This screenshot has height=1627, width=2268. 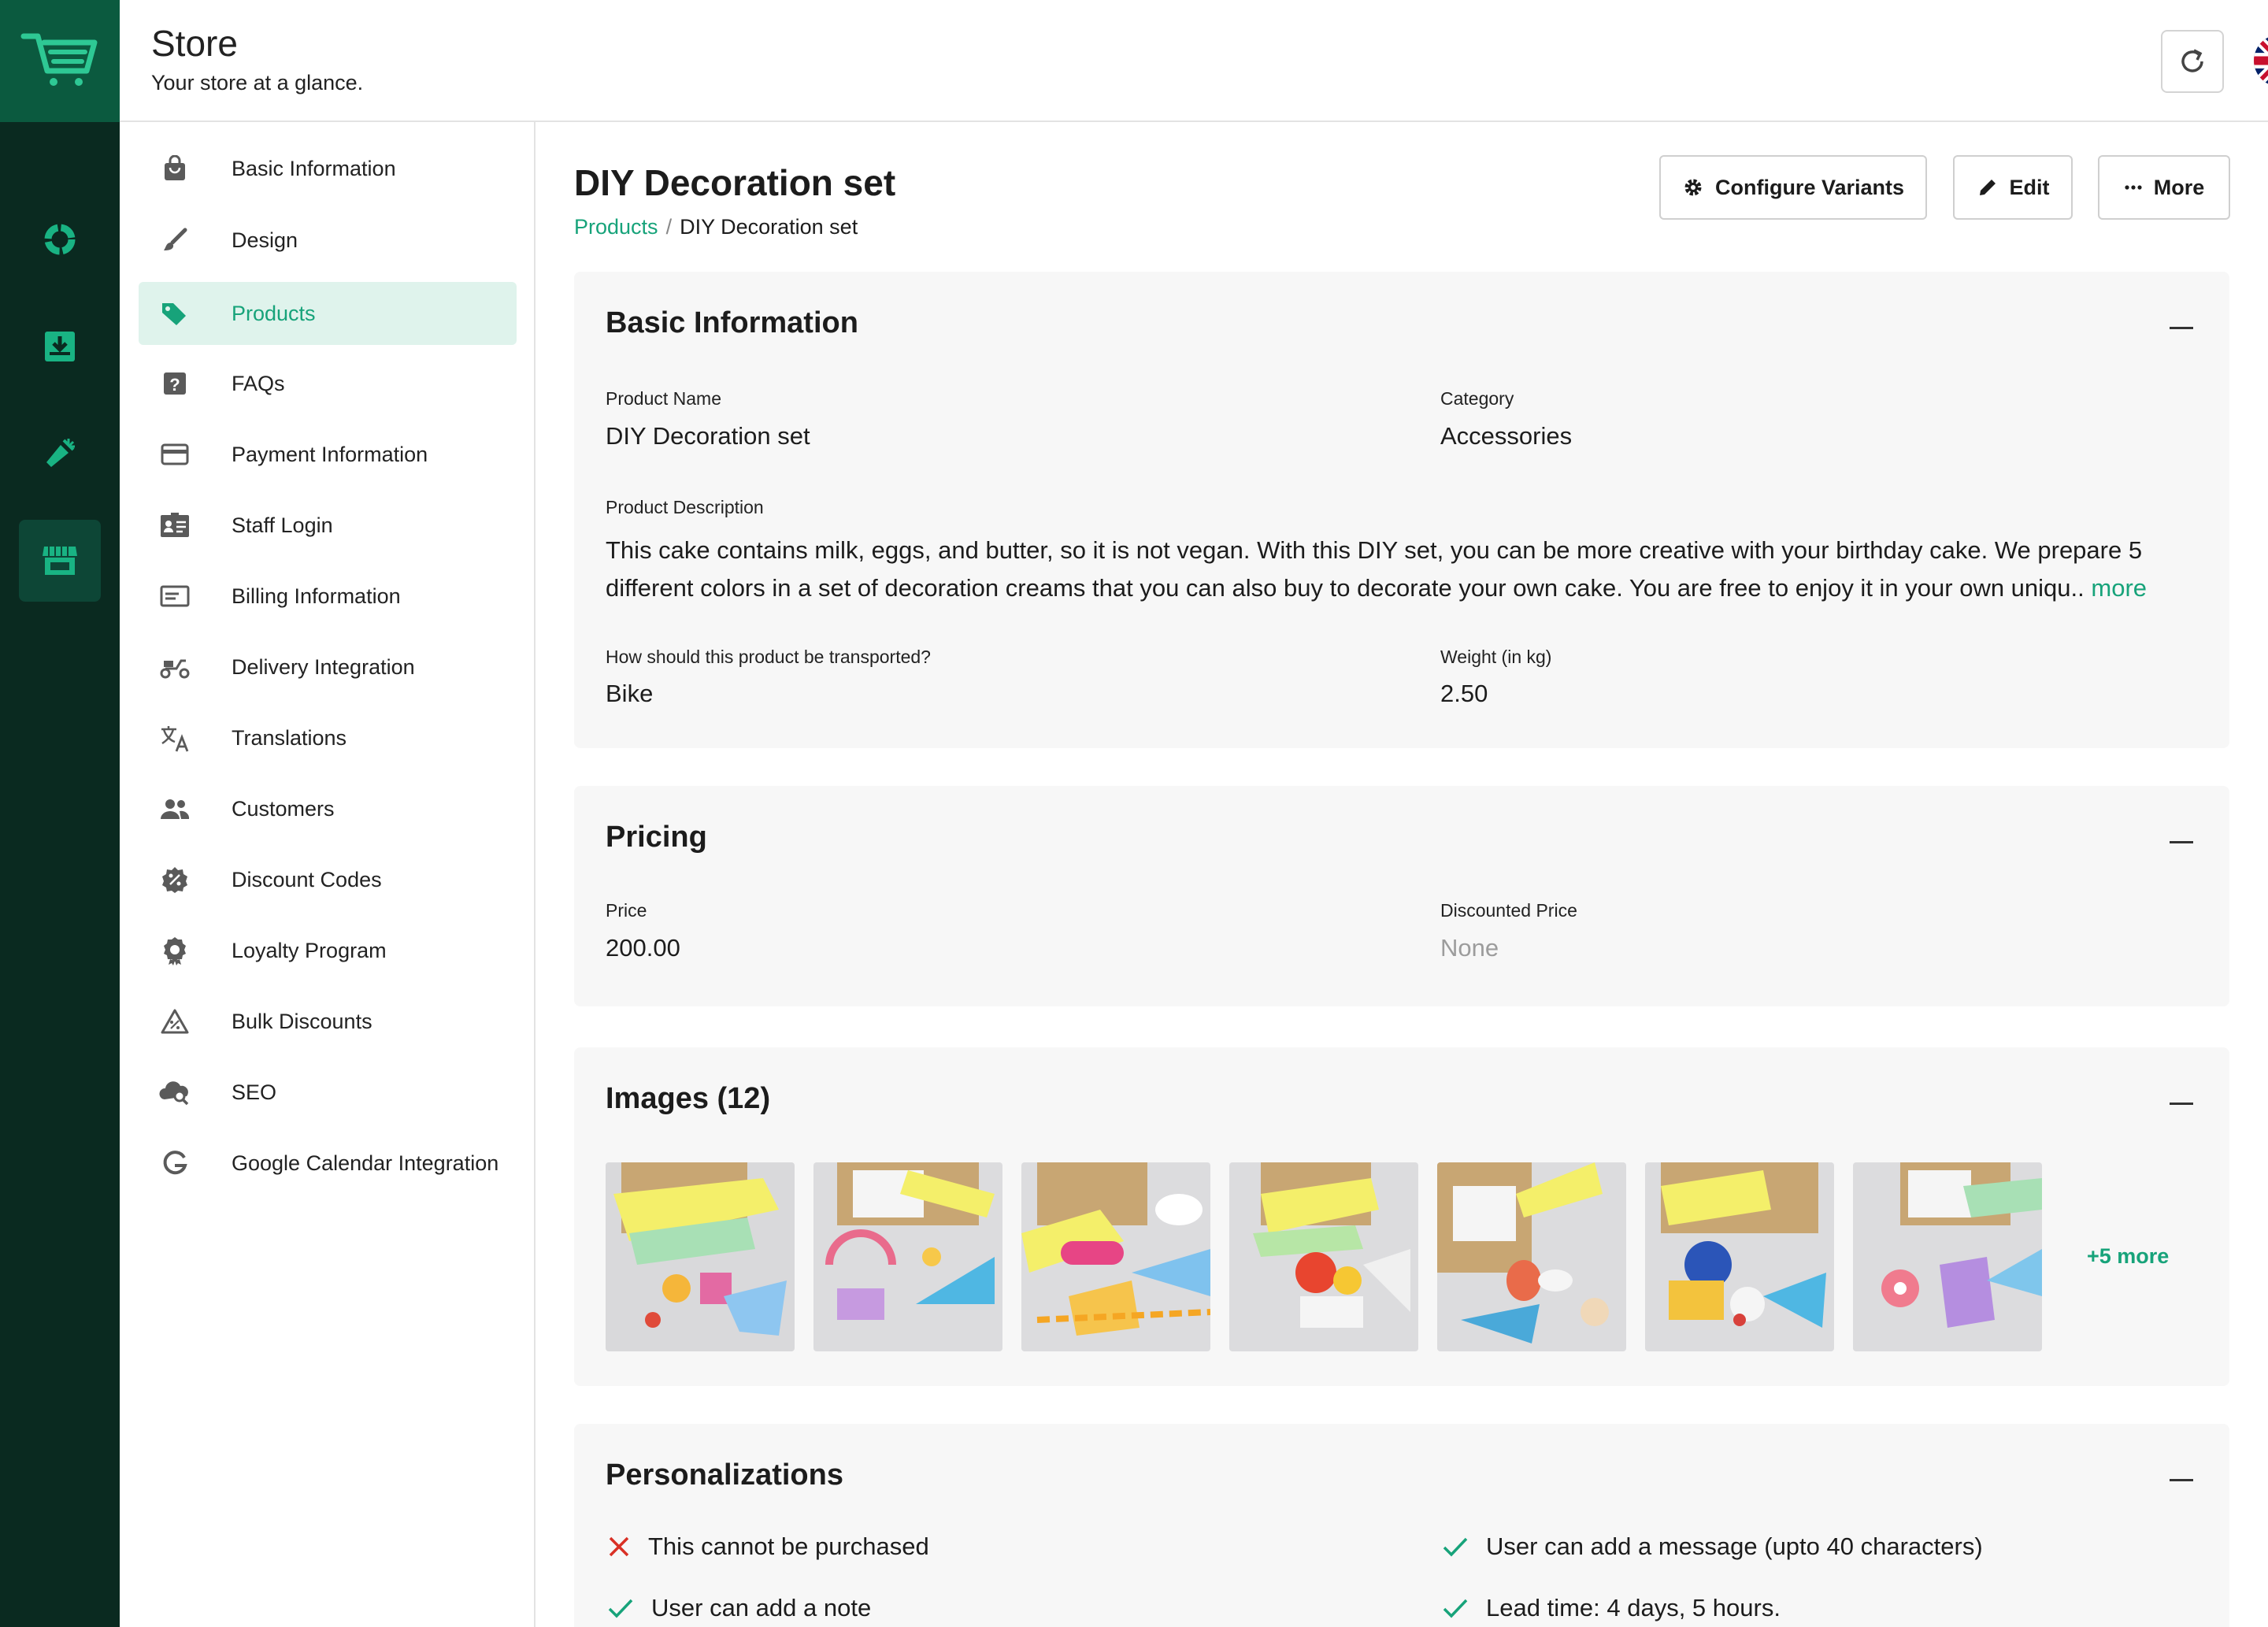 I want to click on sidebar-item-google-calendar: Google Calendar Integration, so click(x=328, y=1164).